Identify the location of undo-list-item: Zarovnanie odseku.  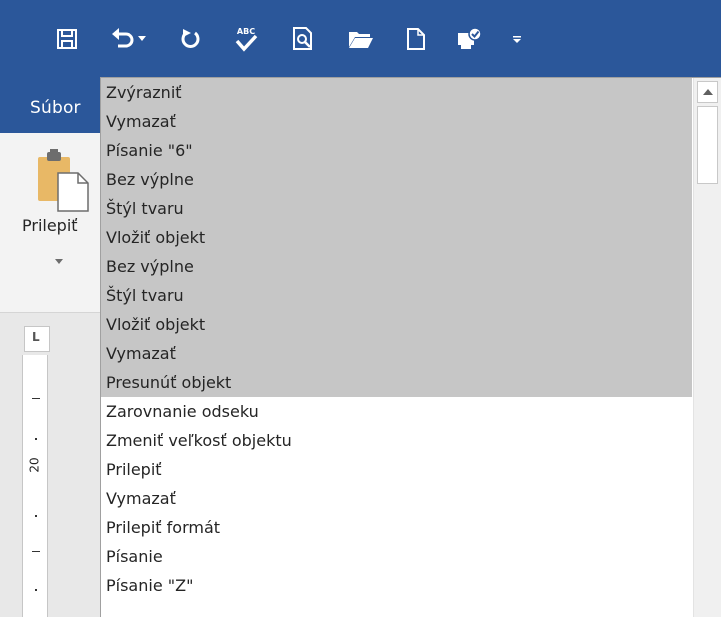
(396, 411).